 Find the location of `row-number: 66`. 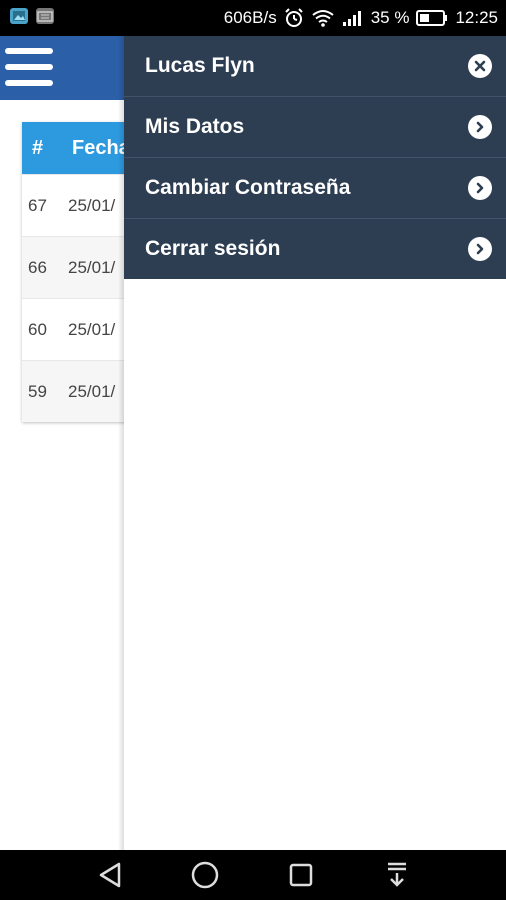

row-number: 66 is located at coordinates (37, 267).